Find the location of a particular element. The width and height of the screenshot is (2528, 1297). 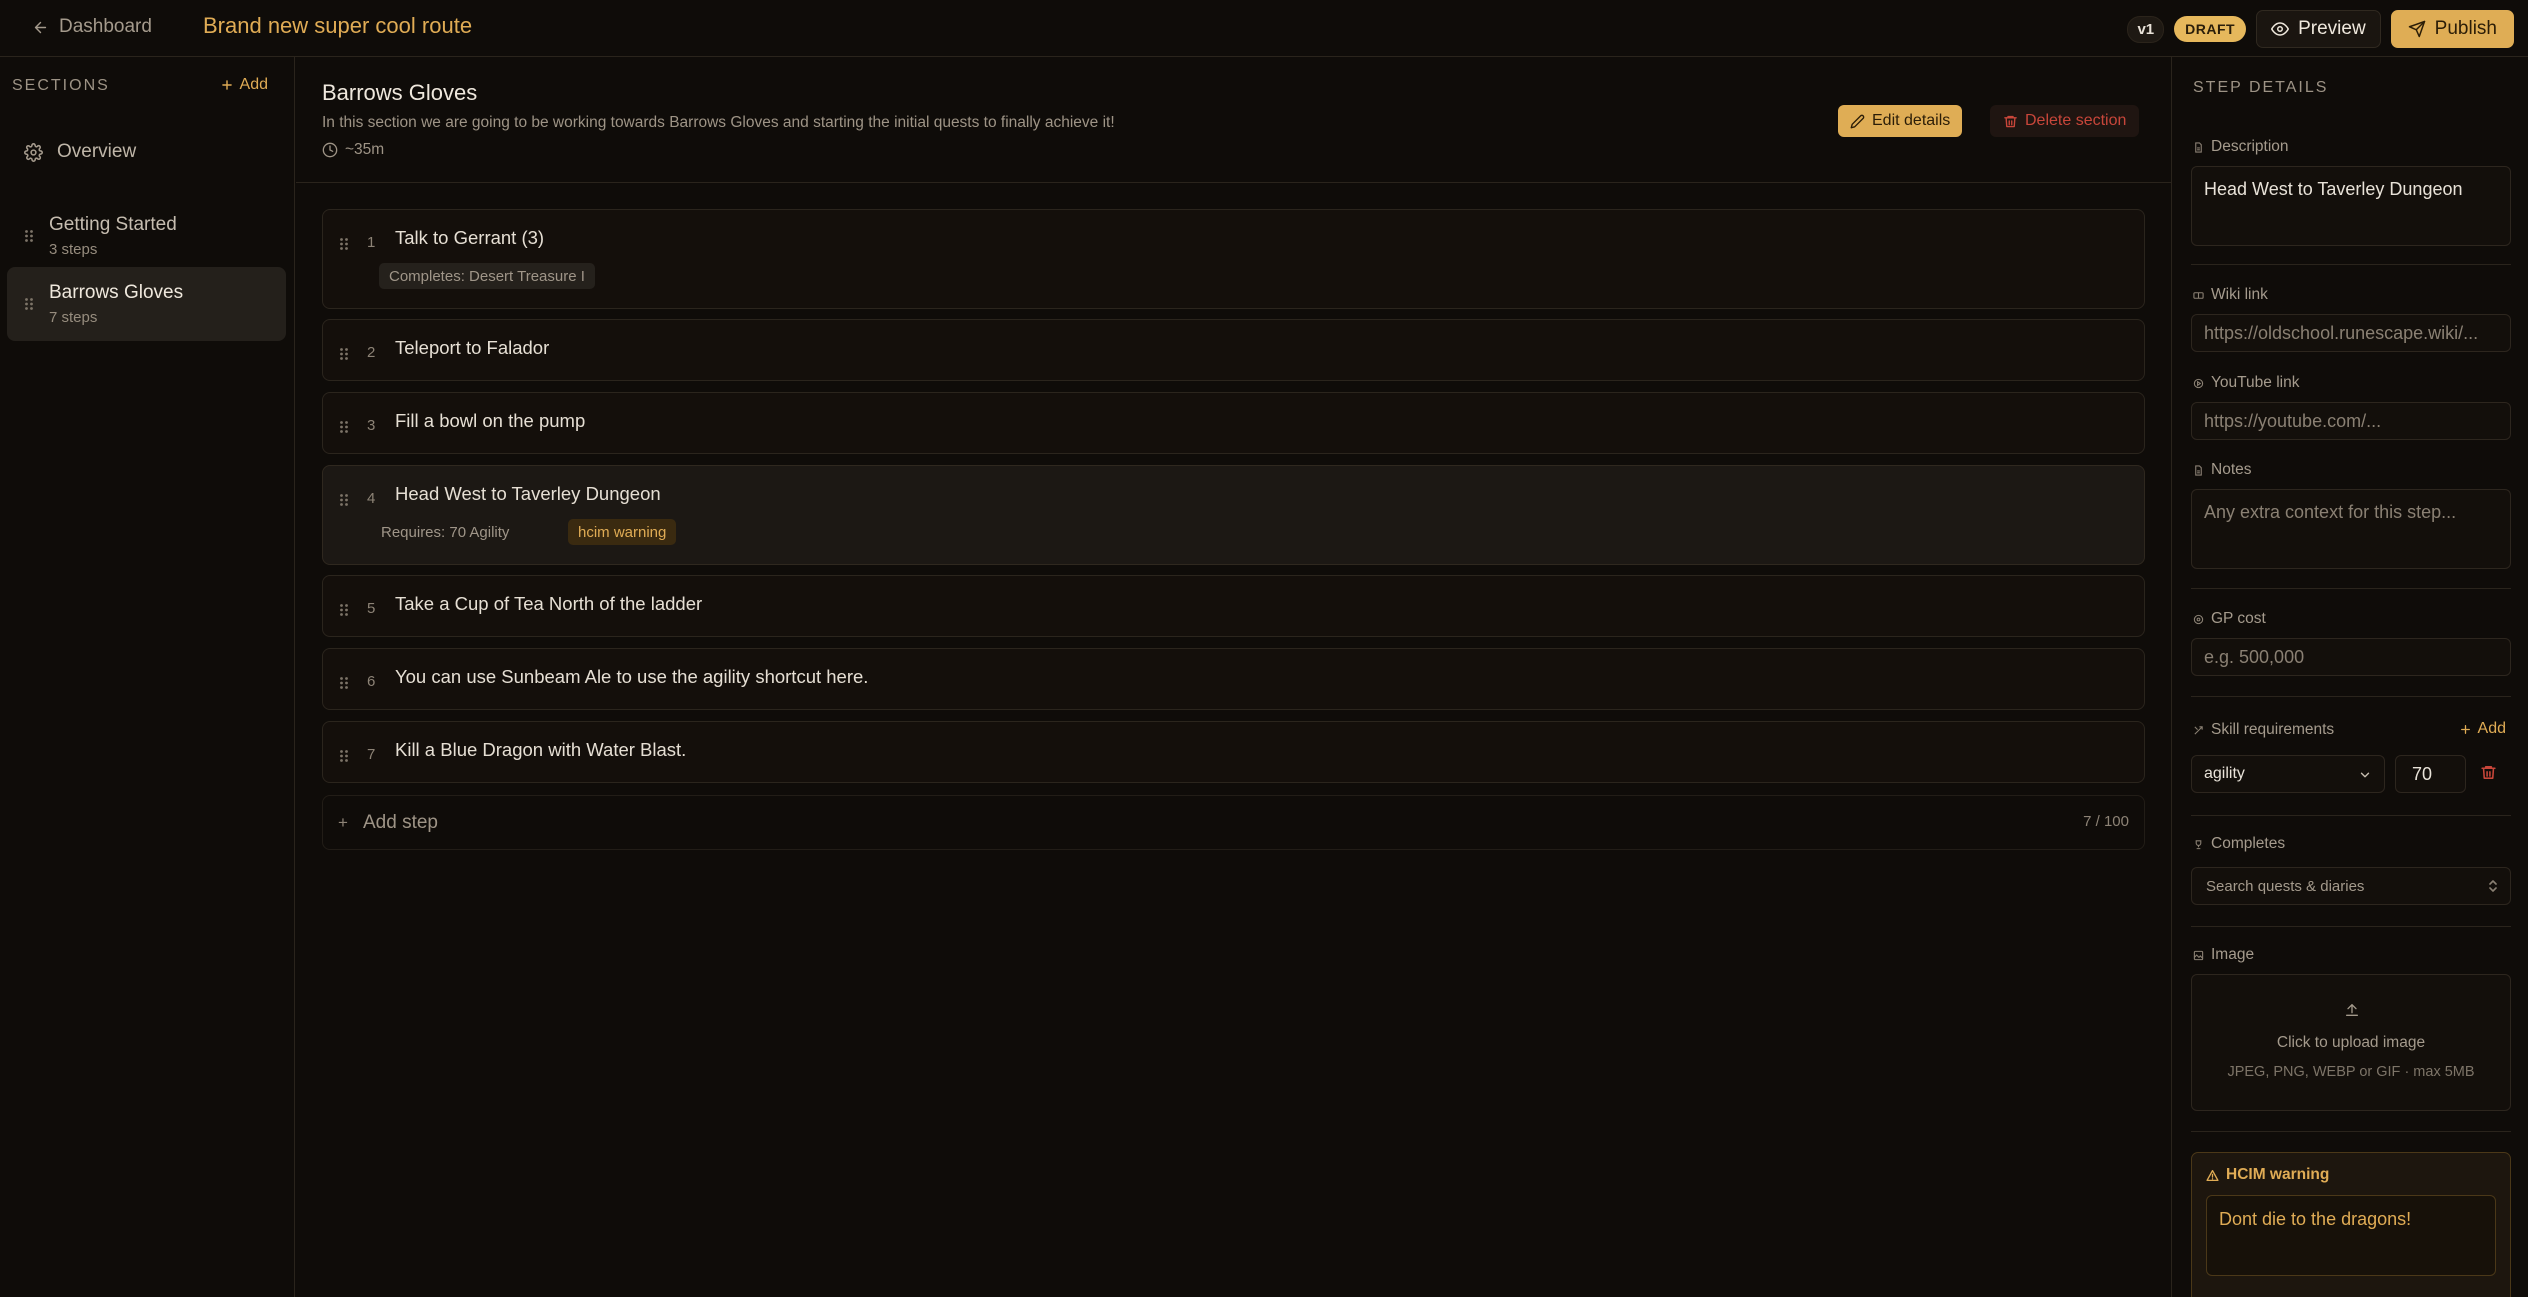

youtube-link-label: YouTube link is located at coordinates (2246, 383).